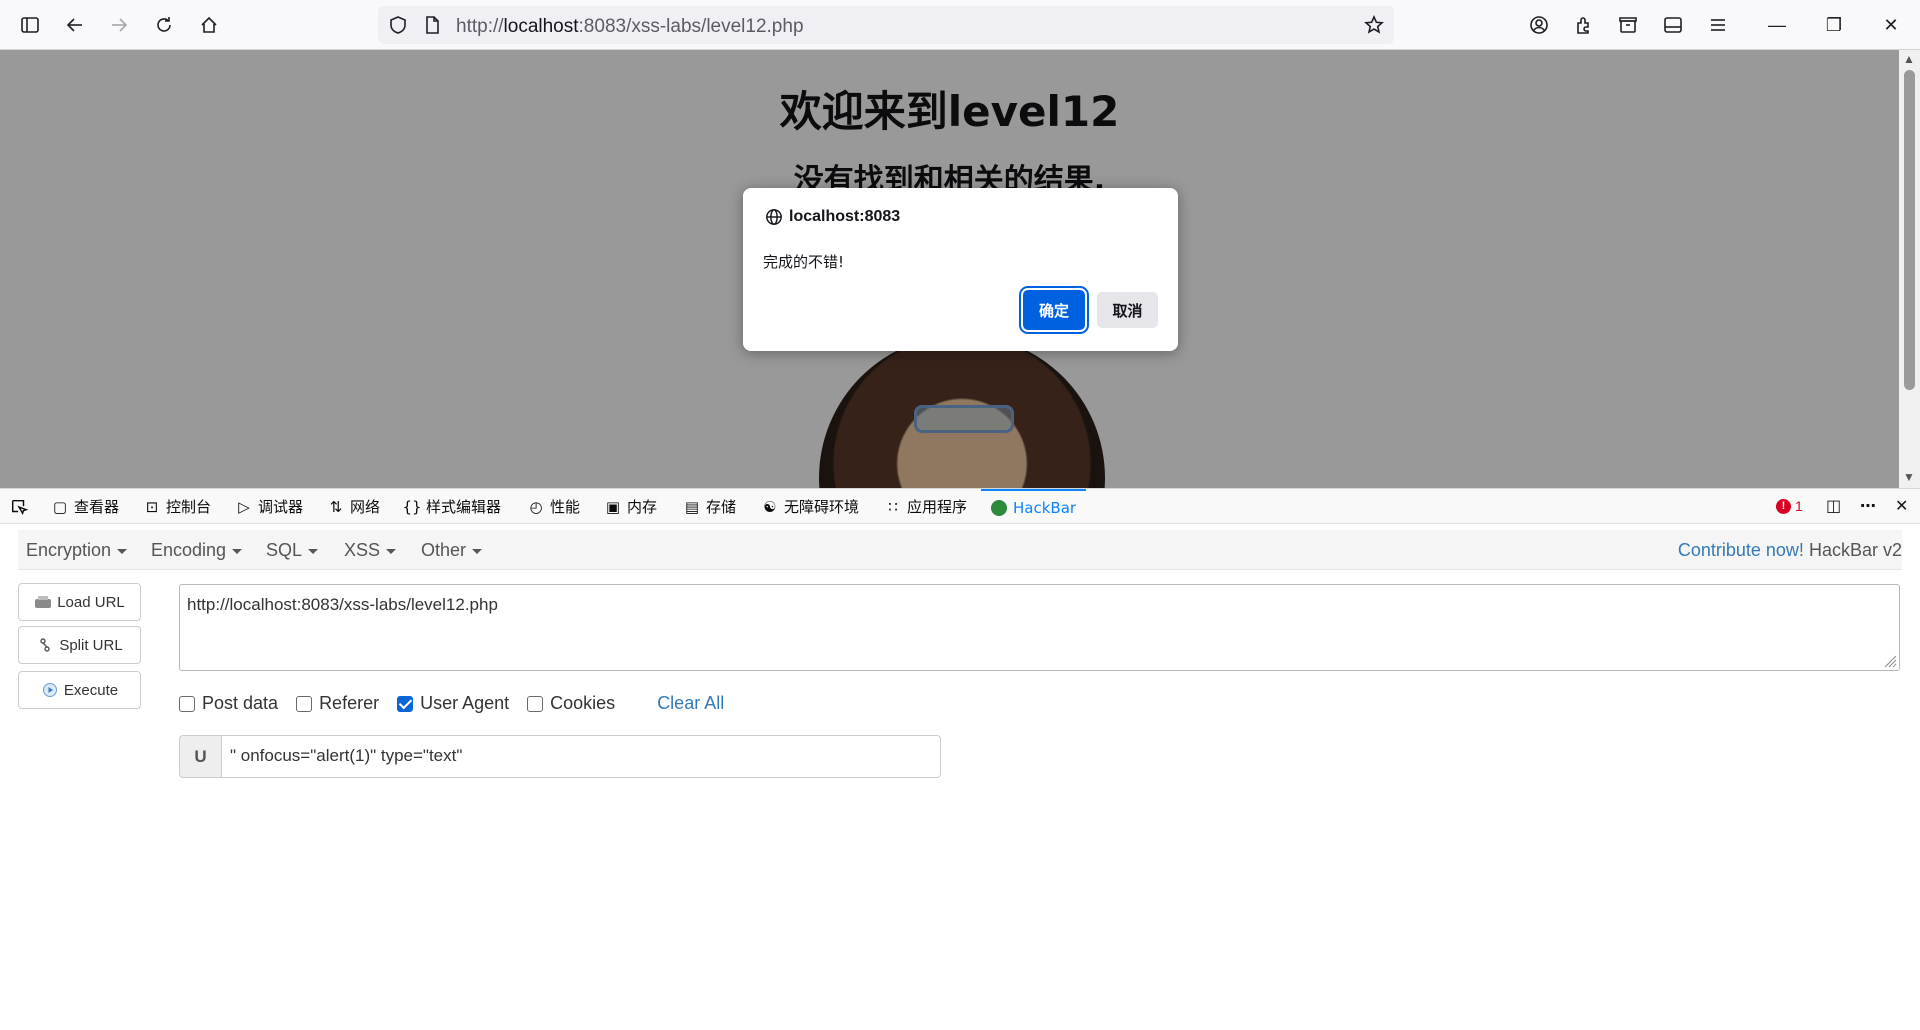 This screenshot has height=1030, width=1920. I want to click on home-icon, so click(209, 25).